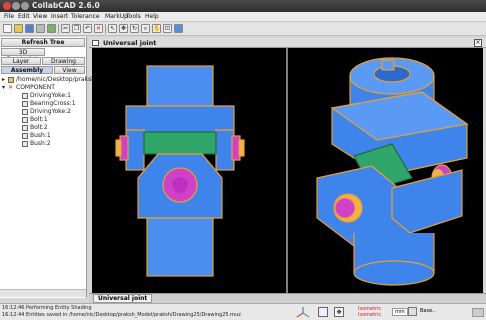 The height and width of the screenshot is (320, 486). I want to click on tree-item-bolt-2: Bolt:2, so click(39, 127).